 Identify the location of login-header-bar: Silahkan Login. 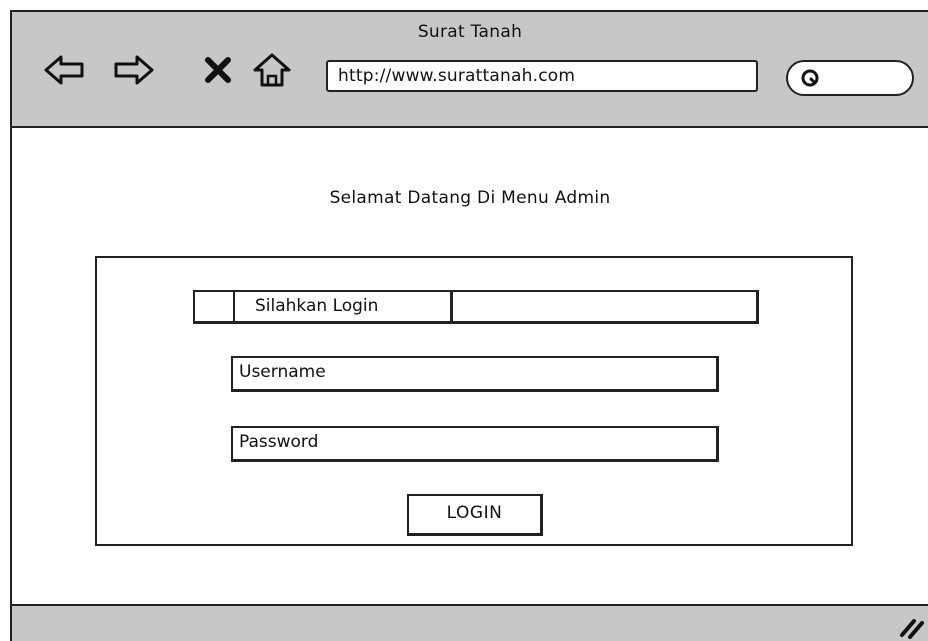
(476, 307).